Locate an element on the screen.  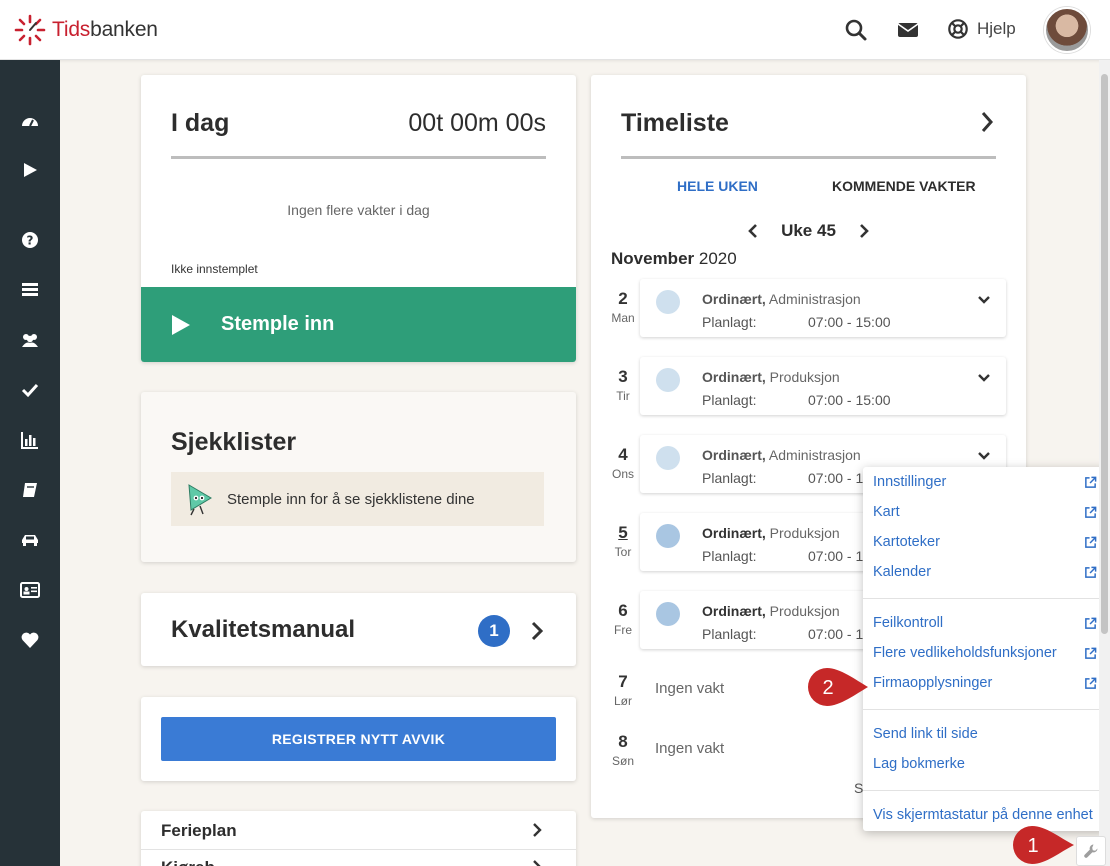
stamp-in-button: Stemple inn is located at coordinates (358, 324).